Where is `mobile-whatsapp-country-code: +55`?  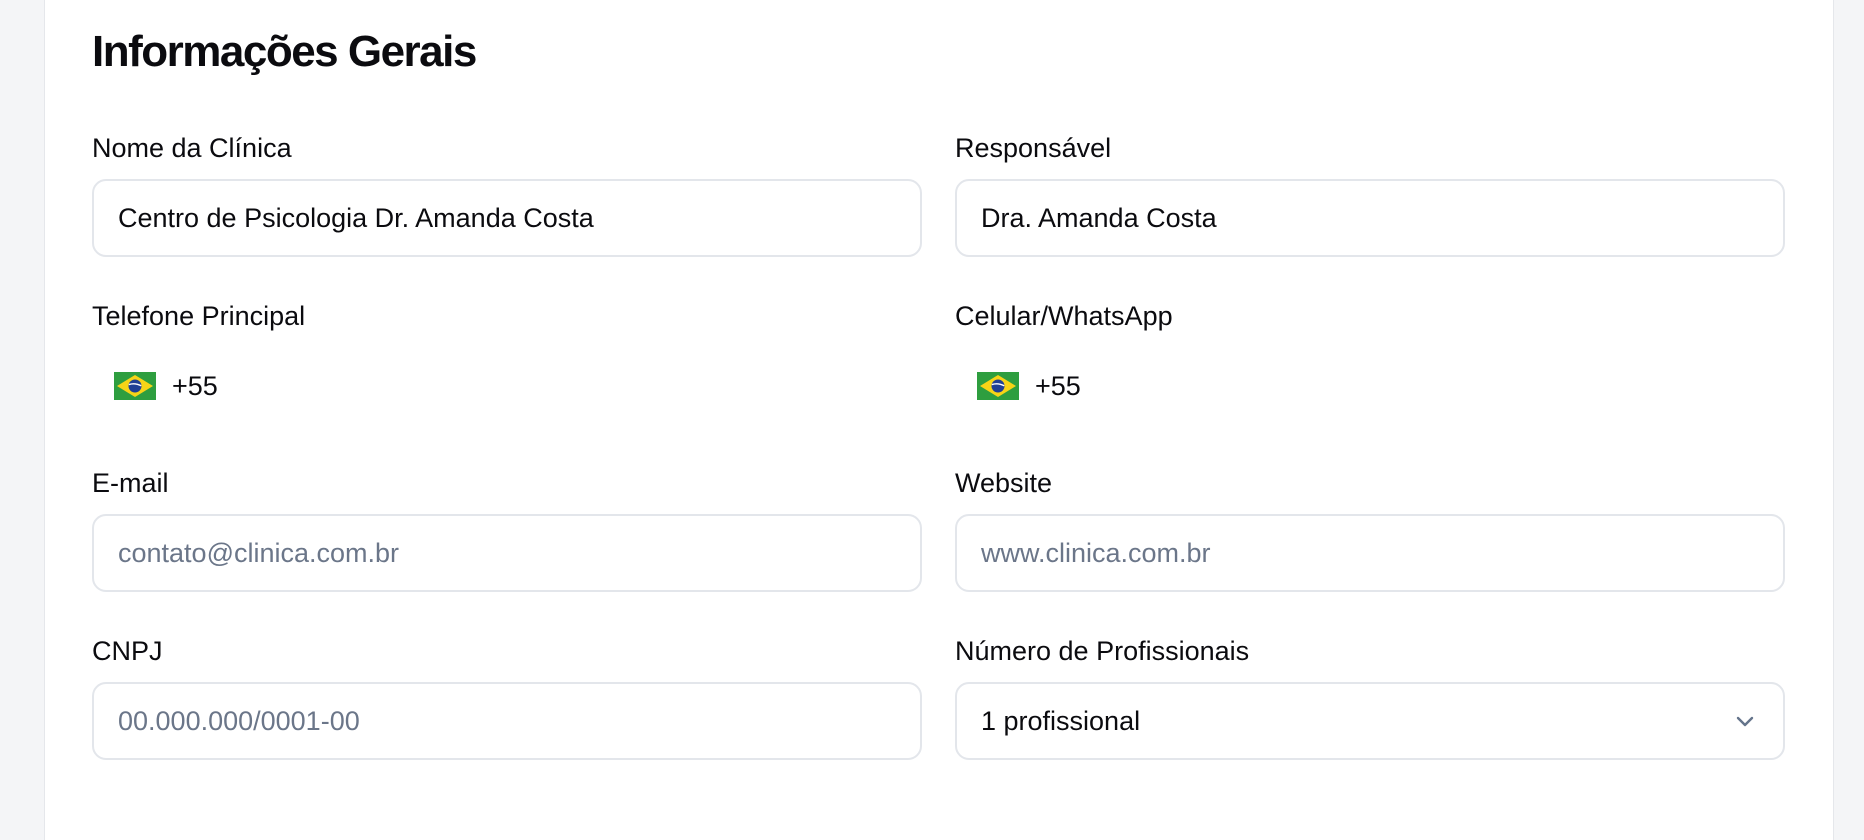
mobile-whatsapp-country-code: +55 is located at coordinates (1058, 385).